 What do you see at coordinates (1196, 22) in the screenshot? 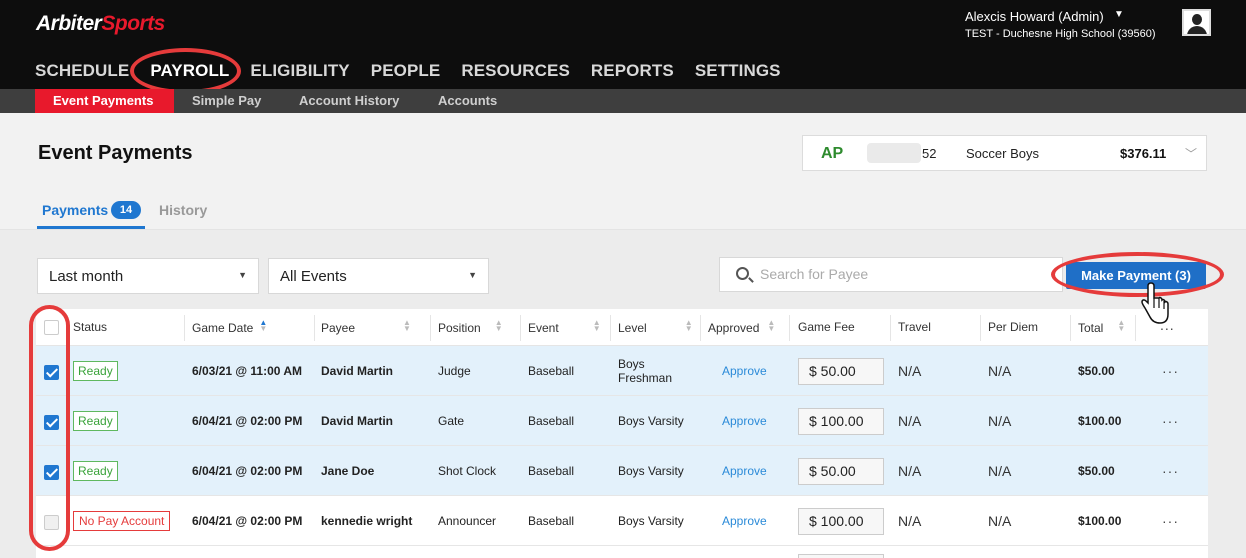
I see `avatar` at bounding box center [1196, 22].